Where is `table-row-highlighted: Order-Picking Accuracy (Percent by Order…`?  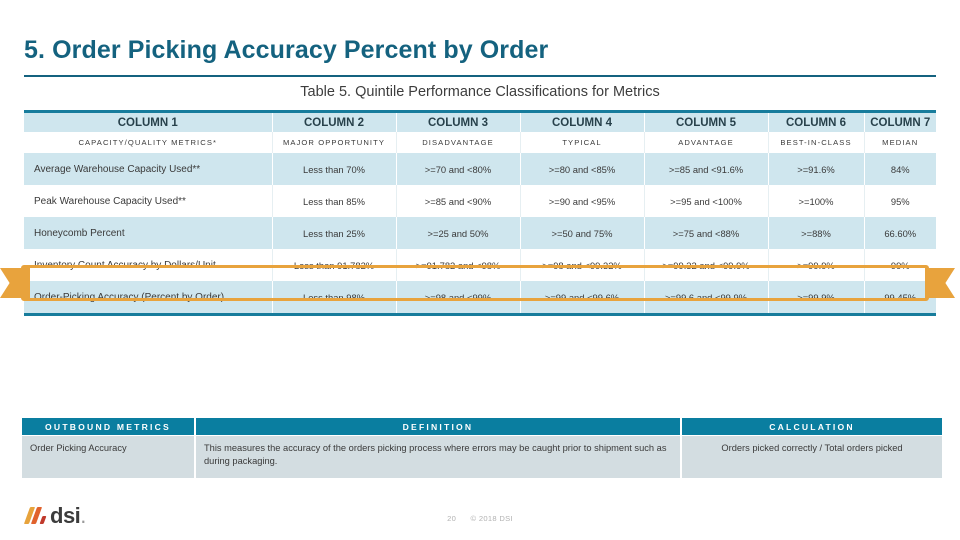
table-row-highlighted: Order-Picking Accuracy (Percent by Order… is located at coordinates (480, 297).